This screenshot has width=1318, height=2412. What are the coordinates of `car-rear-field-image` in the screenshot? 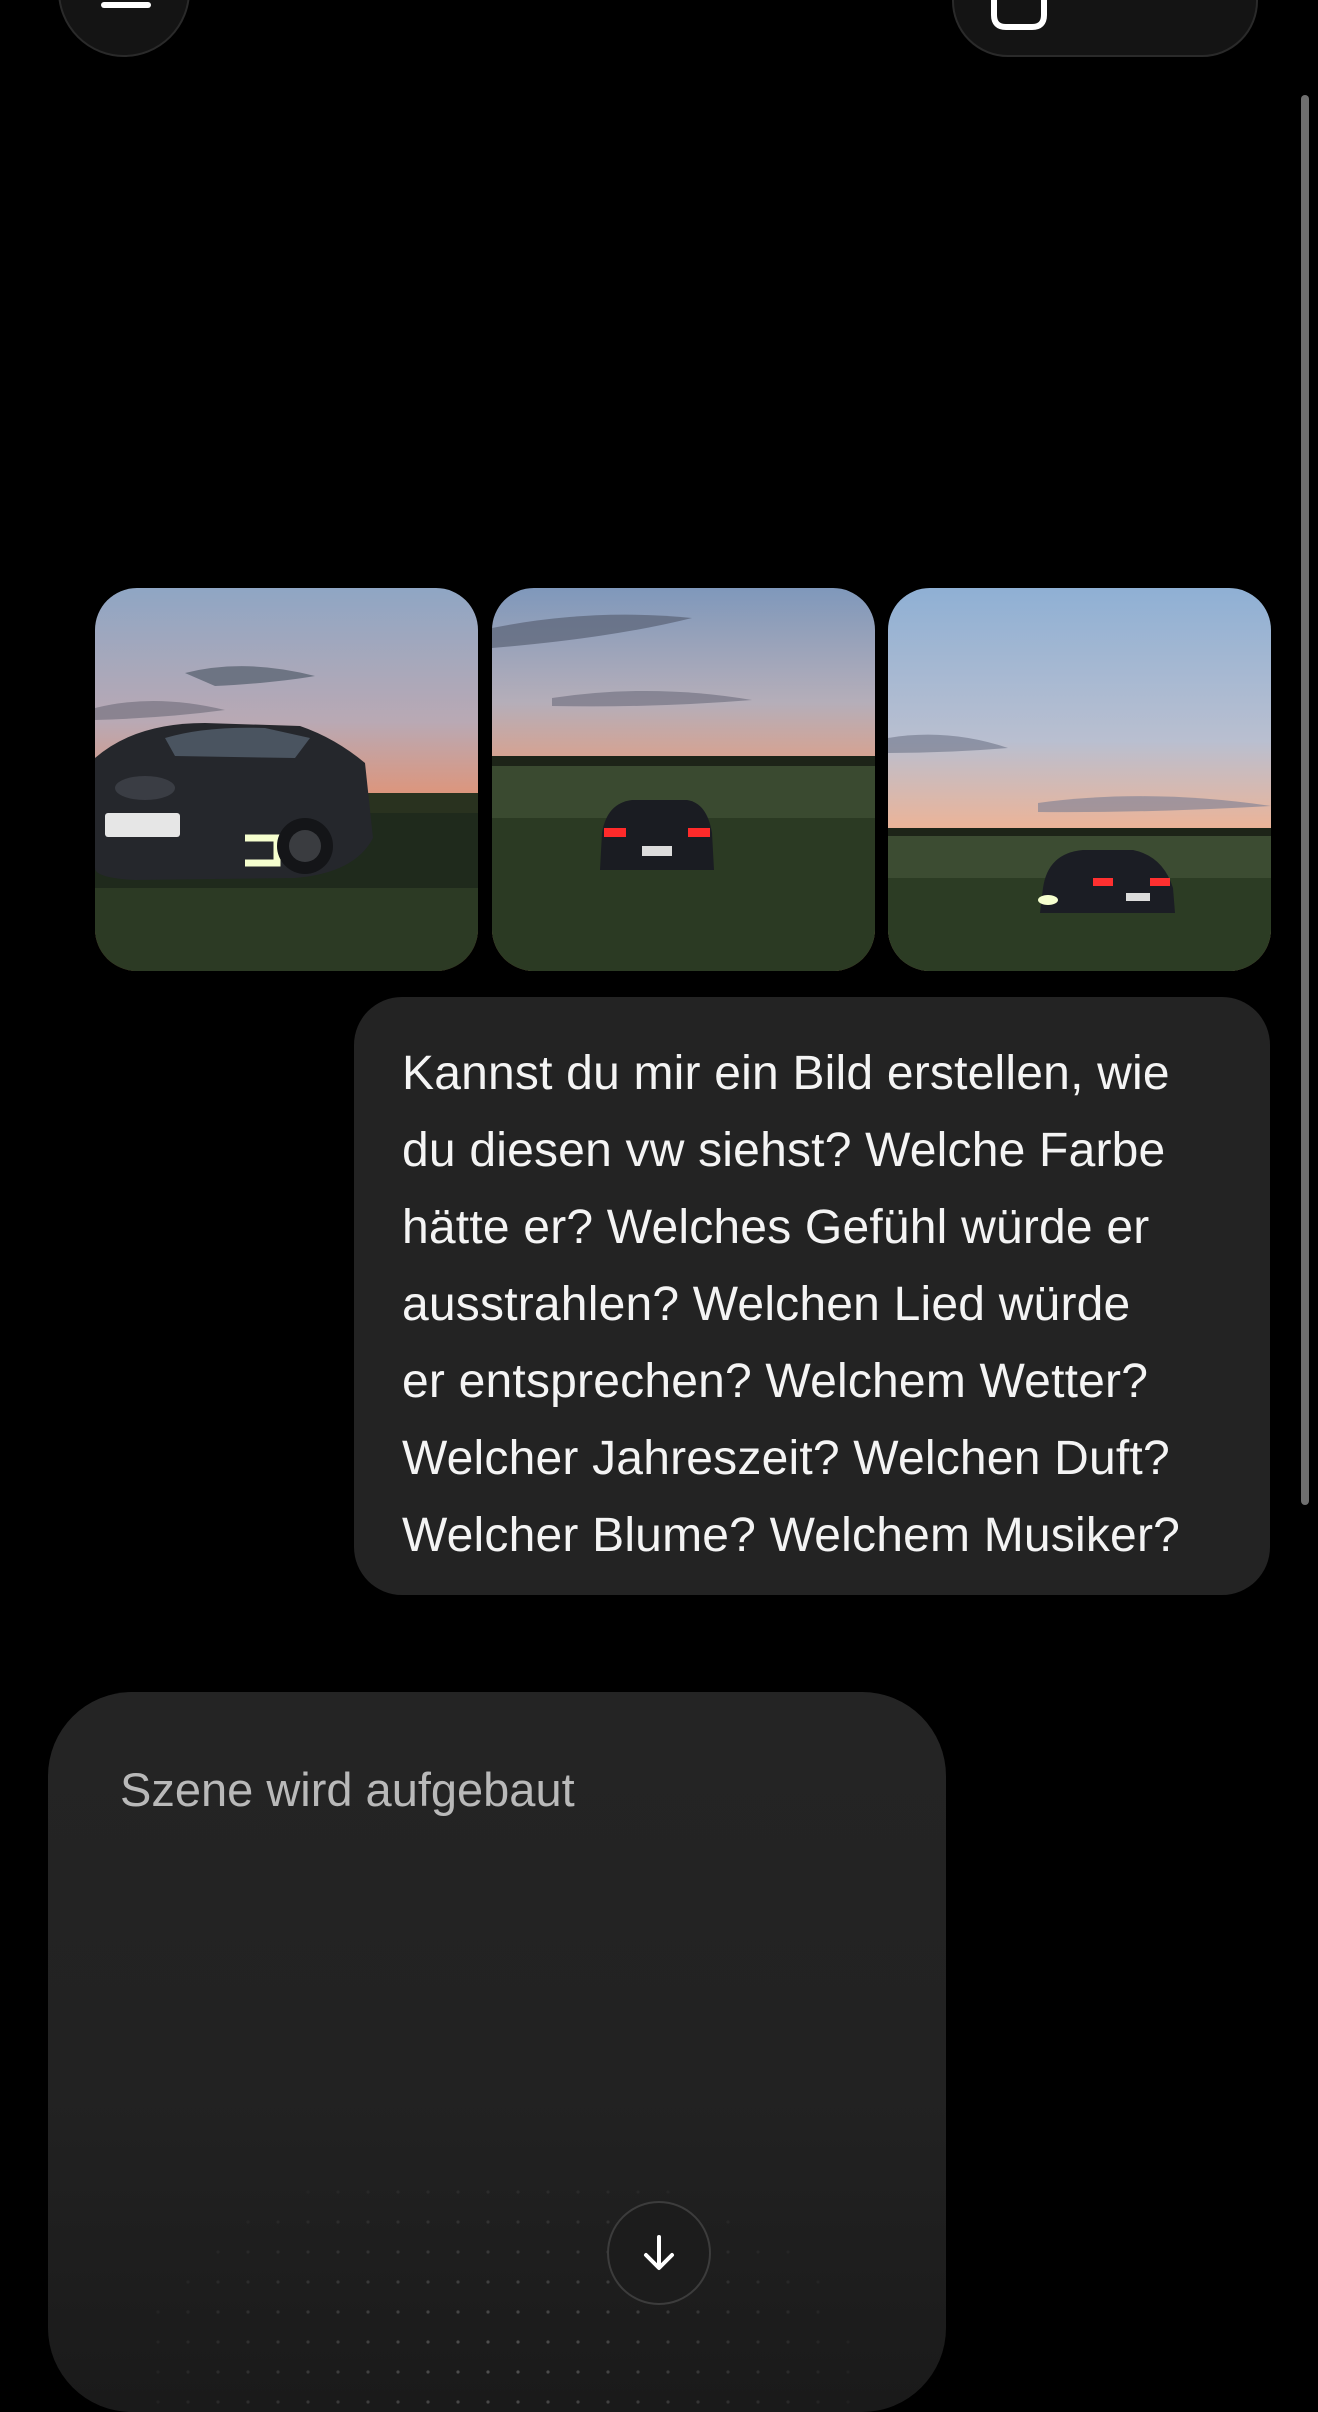 It's located at (683, 779).